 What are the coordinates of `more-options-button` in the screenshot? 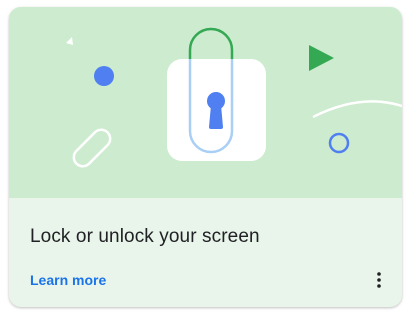 It's located at (379, 280).